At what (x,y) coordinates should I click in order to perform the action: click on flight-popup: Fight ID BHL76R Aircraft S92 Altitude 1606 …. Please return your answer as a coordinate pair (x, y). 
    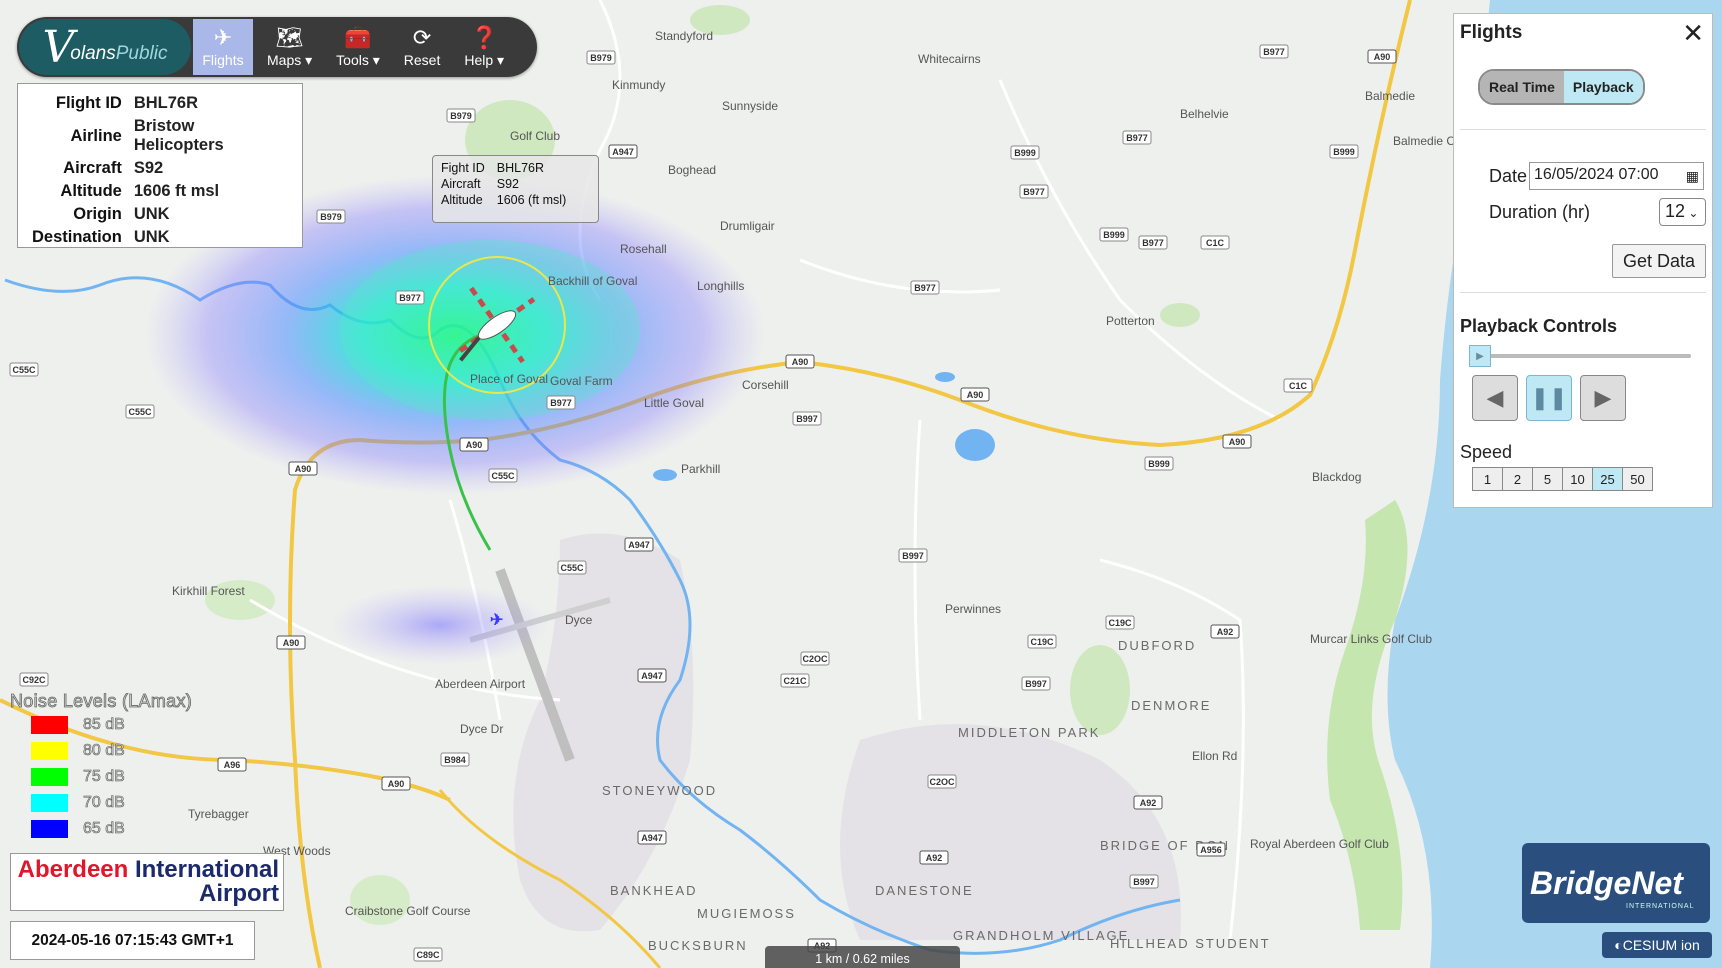
    Looking at the image, I should click on (515, 189).